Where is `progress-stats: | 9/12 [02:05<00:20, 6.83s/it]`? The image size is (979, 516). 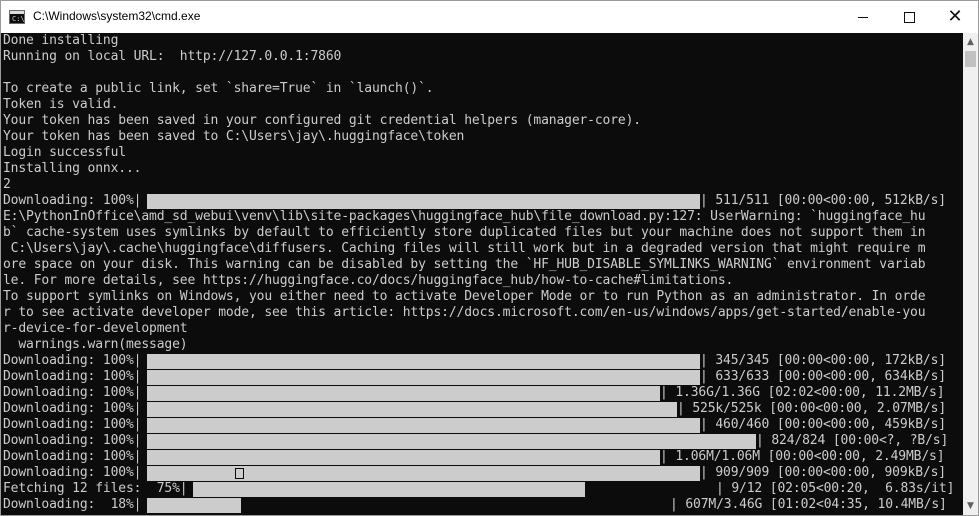 progress-stats: | 9/12 [02:05<00:20, 6.83s/it] is located at coordinates (835, 488).